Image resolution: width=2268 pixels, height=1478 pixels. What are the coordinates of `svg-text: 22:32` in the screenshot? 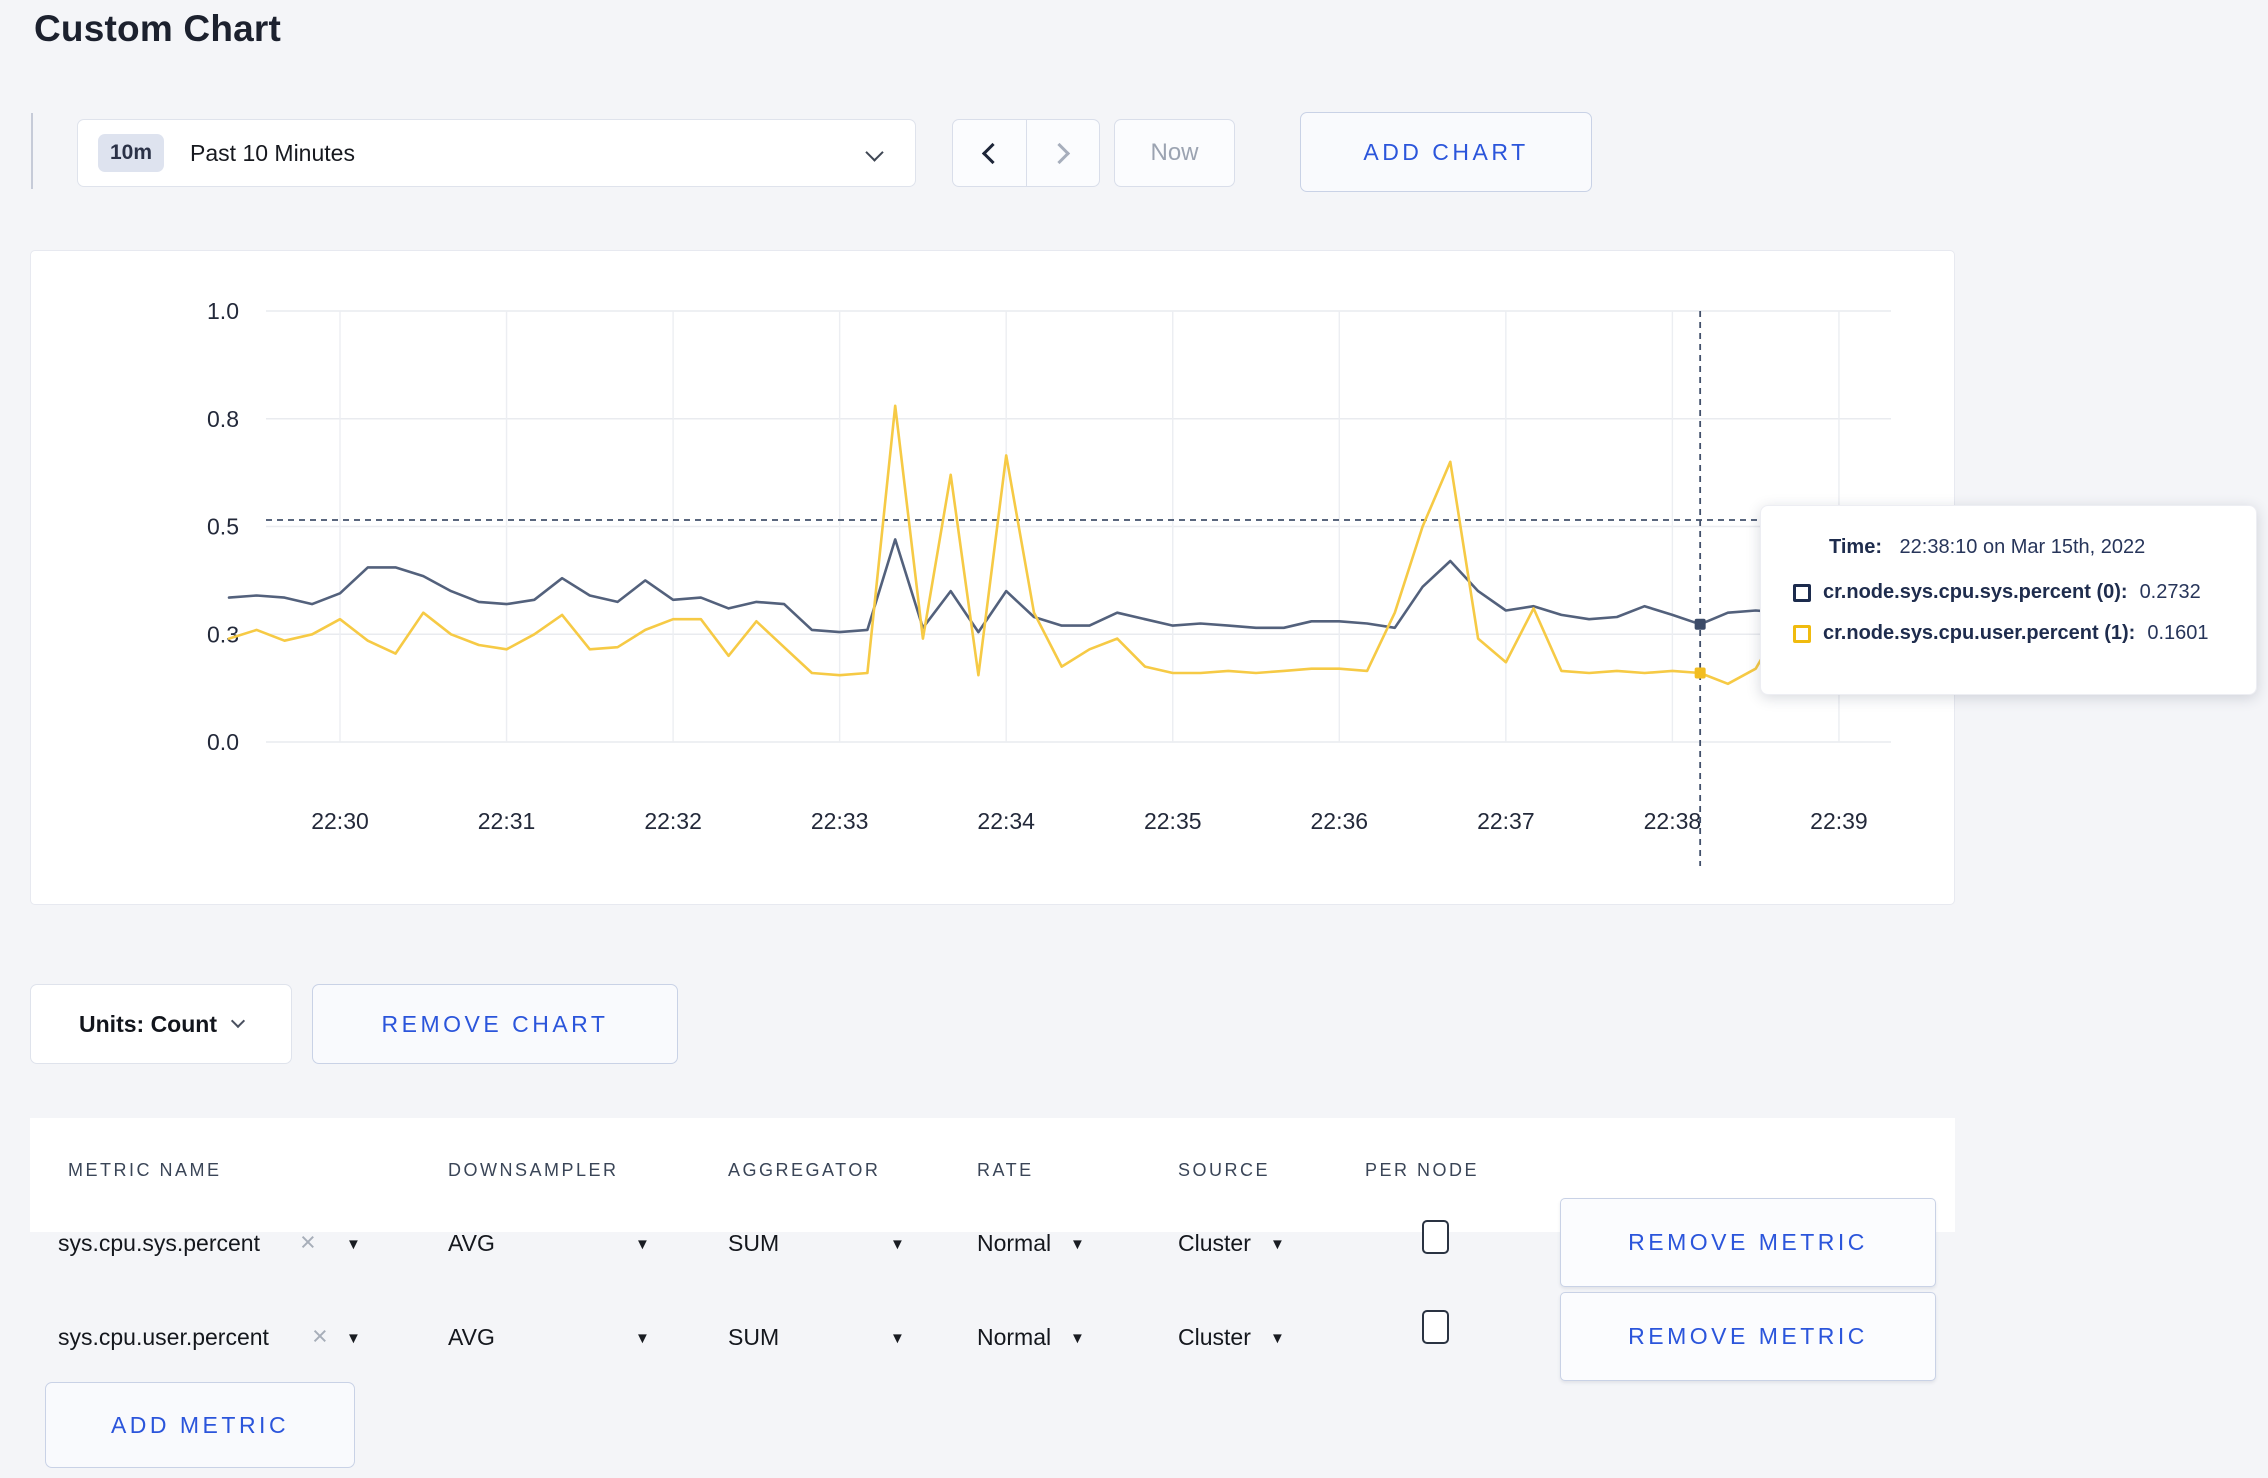 It's located at (673, 821).